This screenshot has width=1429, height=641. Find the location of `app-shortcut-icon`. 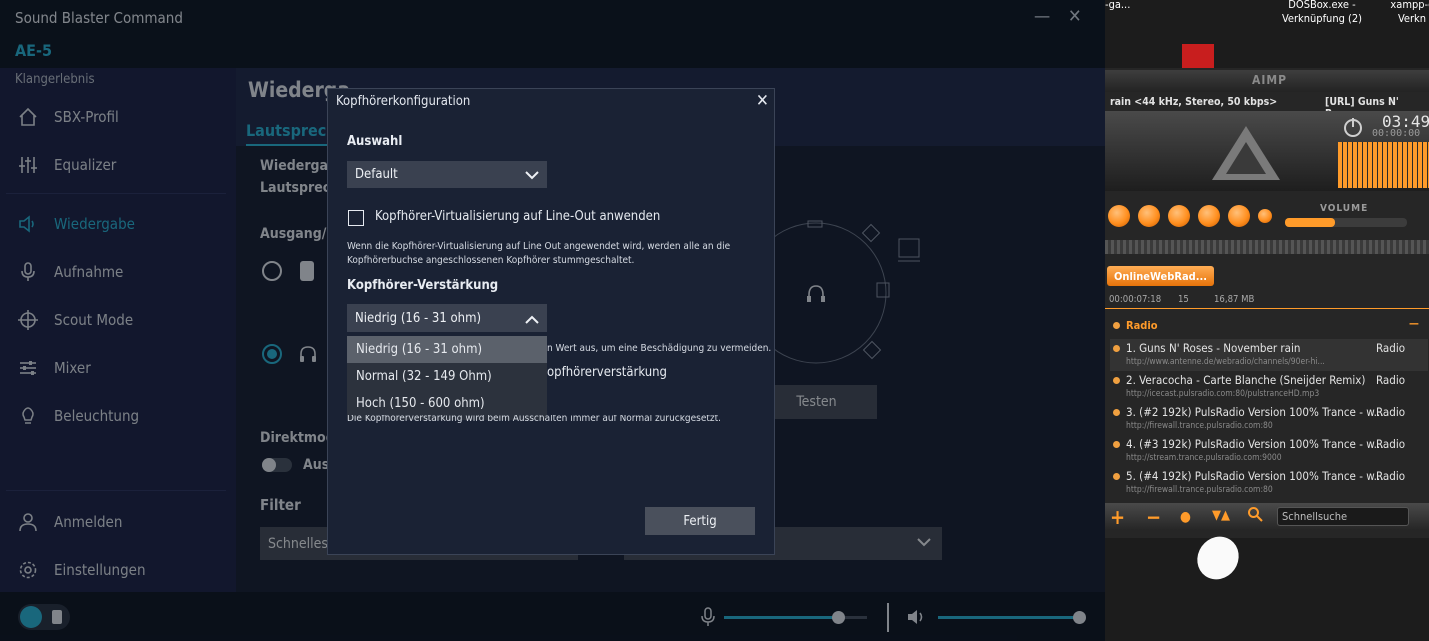

app-shortcut-icon is located at coordinates (1198, 57).